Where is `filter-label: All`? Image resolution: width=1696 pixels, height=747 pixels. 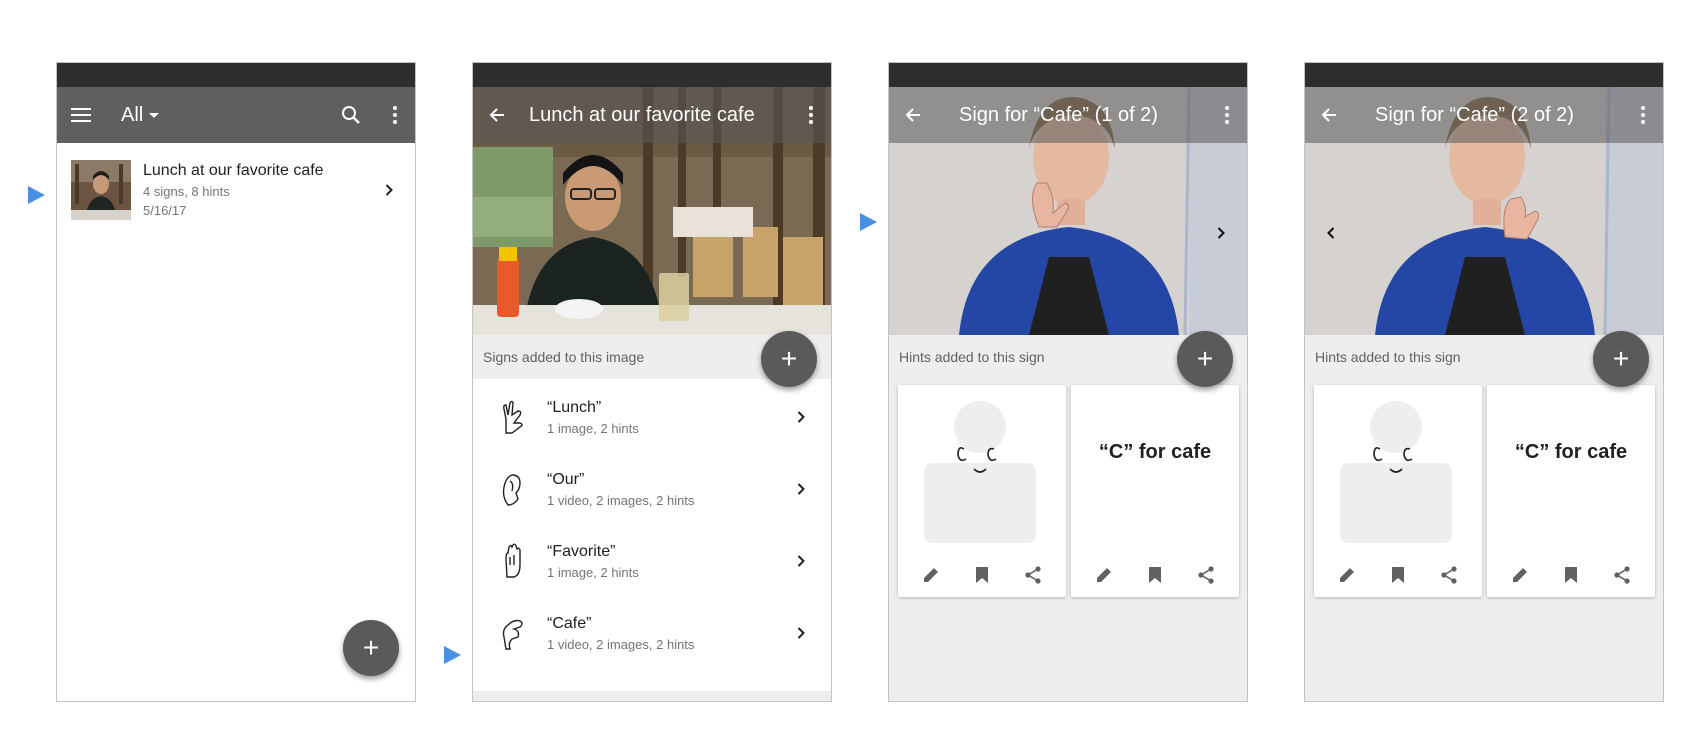 filter-label: All is located at coordinates (132, 114).